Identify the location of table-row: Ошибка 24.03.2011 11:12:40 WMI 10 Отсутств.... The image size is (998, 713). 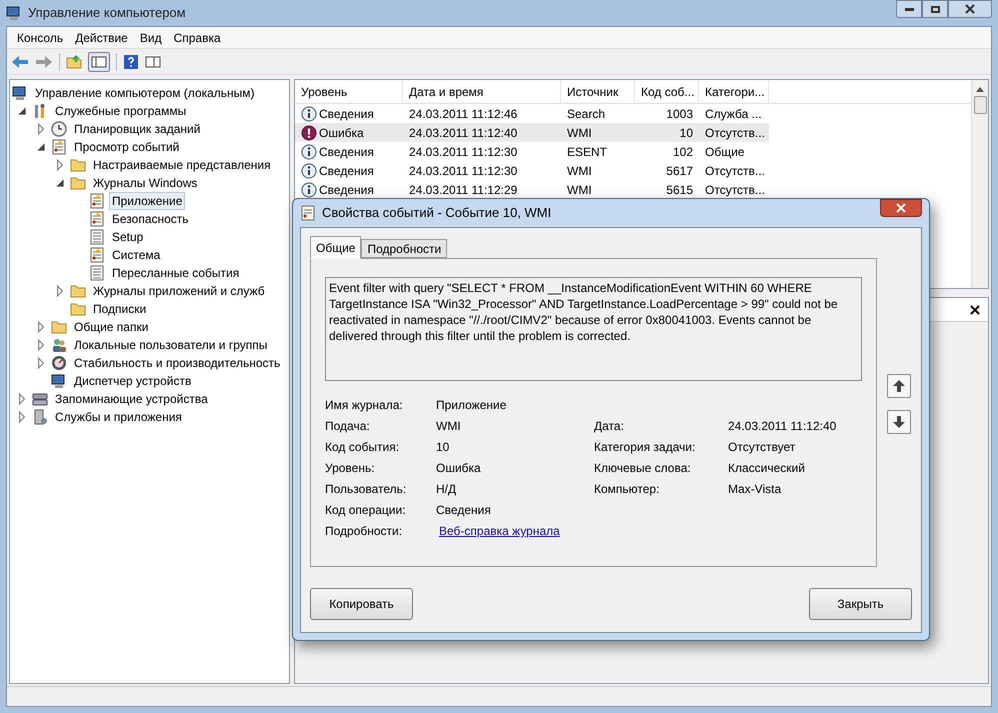
(532, 132).